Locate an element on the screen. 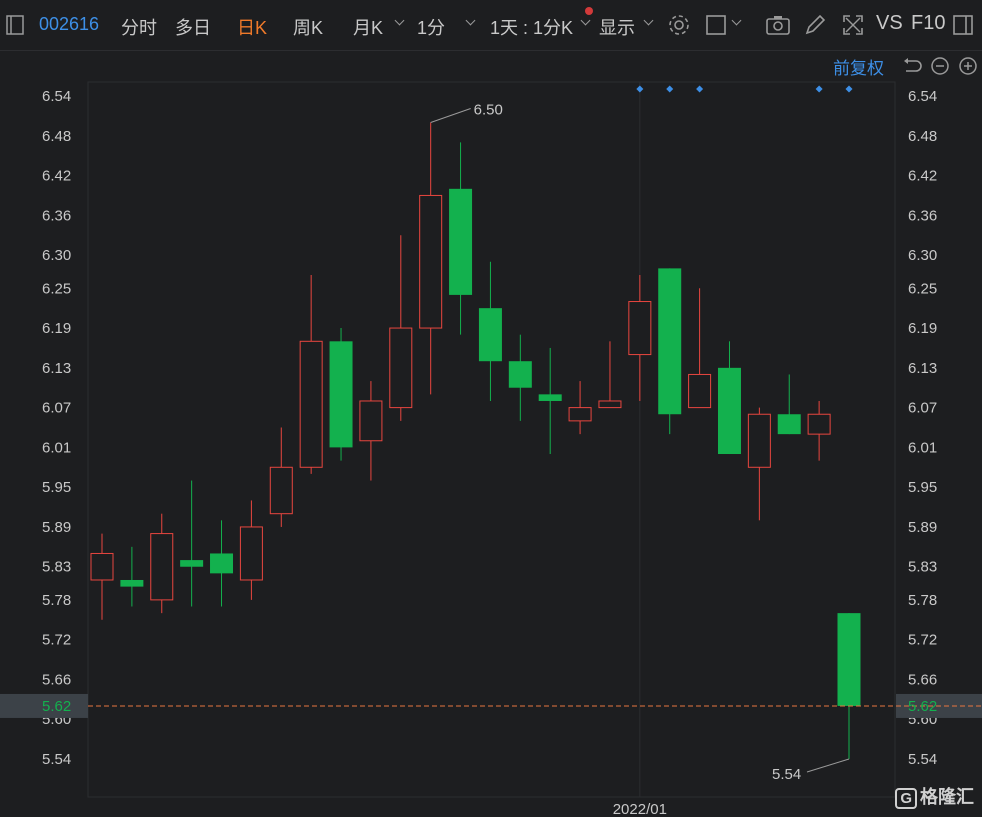  min-annotation-label: 5.54 is located at coordinates (786, 774).